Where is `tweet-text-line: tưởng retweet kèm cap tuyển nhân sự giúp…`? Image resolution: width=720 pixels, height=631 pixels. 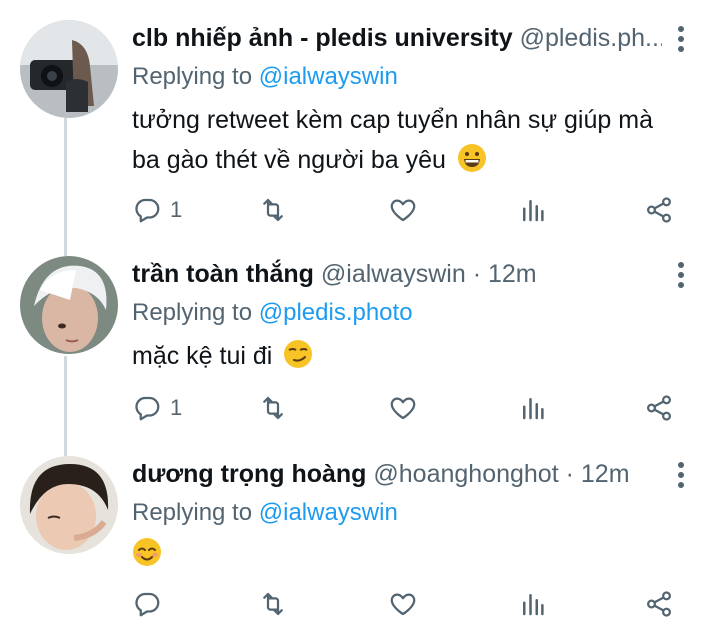
tweet-text-line: tưởng retweet kèm cap tuyển nhân sự giúp… is located at coordinates (392, 120).